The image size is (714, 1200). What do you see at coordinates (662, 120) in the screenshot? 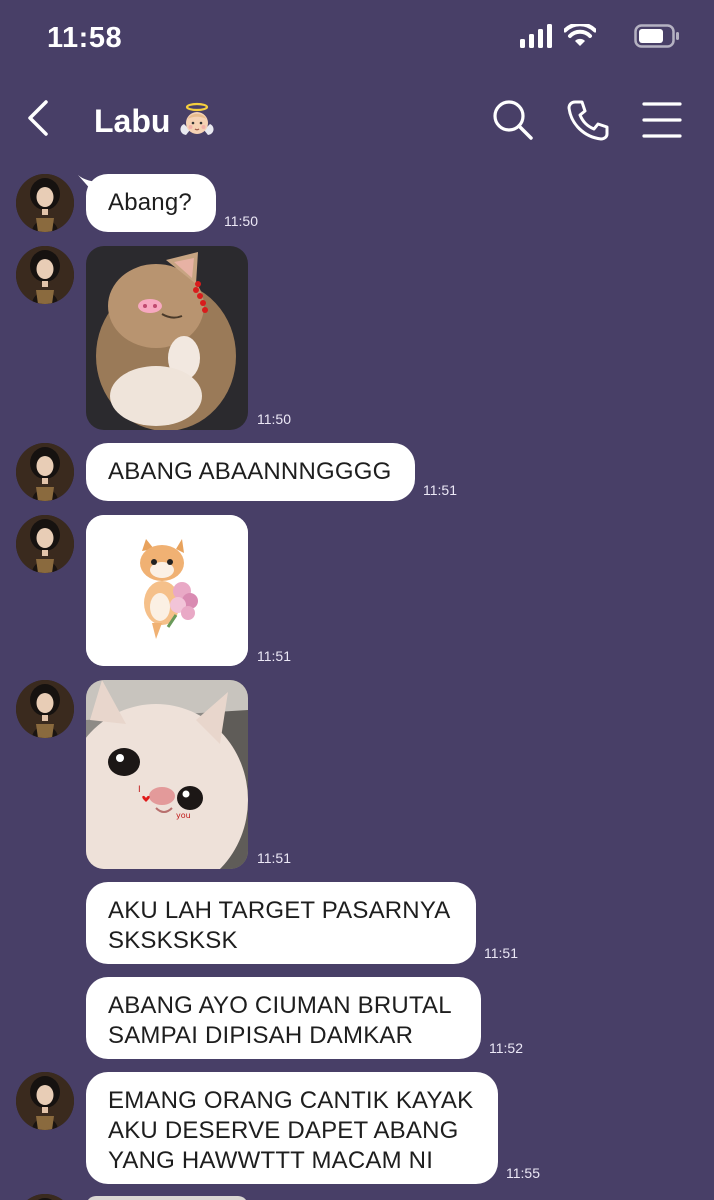
I see `menu-icon` at bounding box center [662, 120].